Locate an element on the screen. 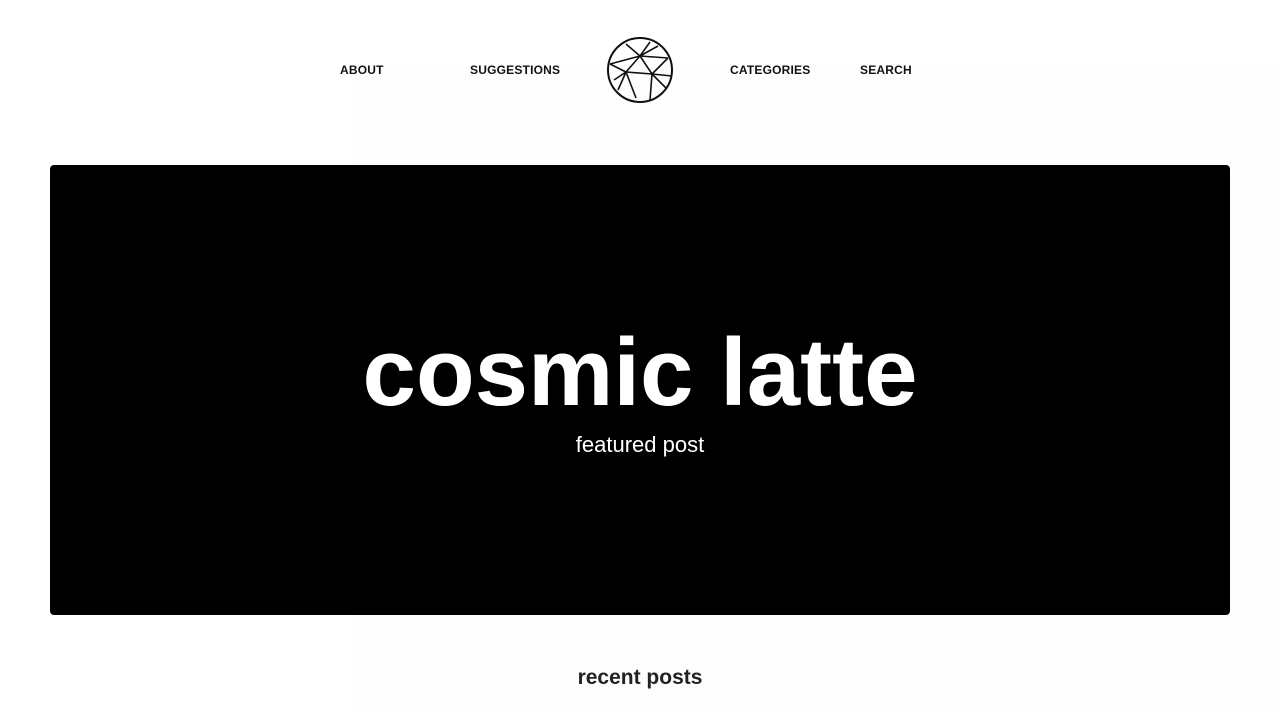 This screenshot has width=1280, height=711. recent-posts-heading: recent posts is located at coordinates (640, 677).